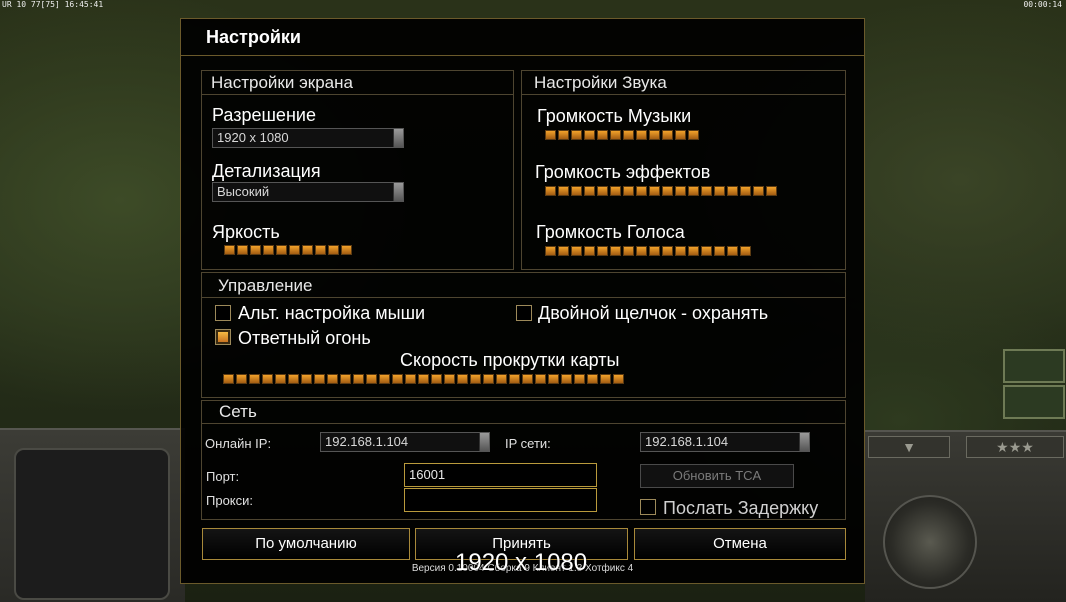  What do you see at coordinates (308, 192) in the screenshot?
I see `detail-select: Высокий` at bounding box center [308, 192].